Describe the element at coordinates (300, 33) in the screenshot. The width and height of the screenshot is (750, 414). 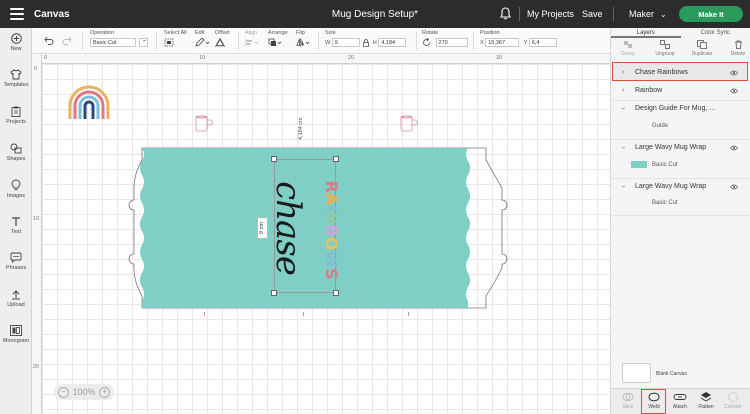
I see `flip-label: Flip` at that location.